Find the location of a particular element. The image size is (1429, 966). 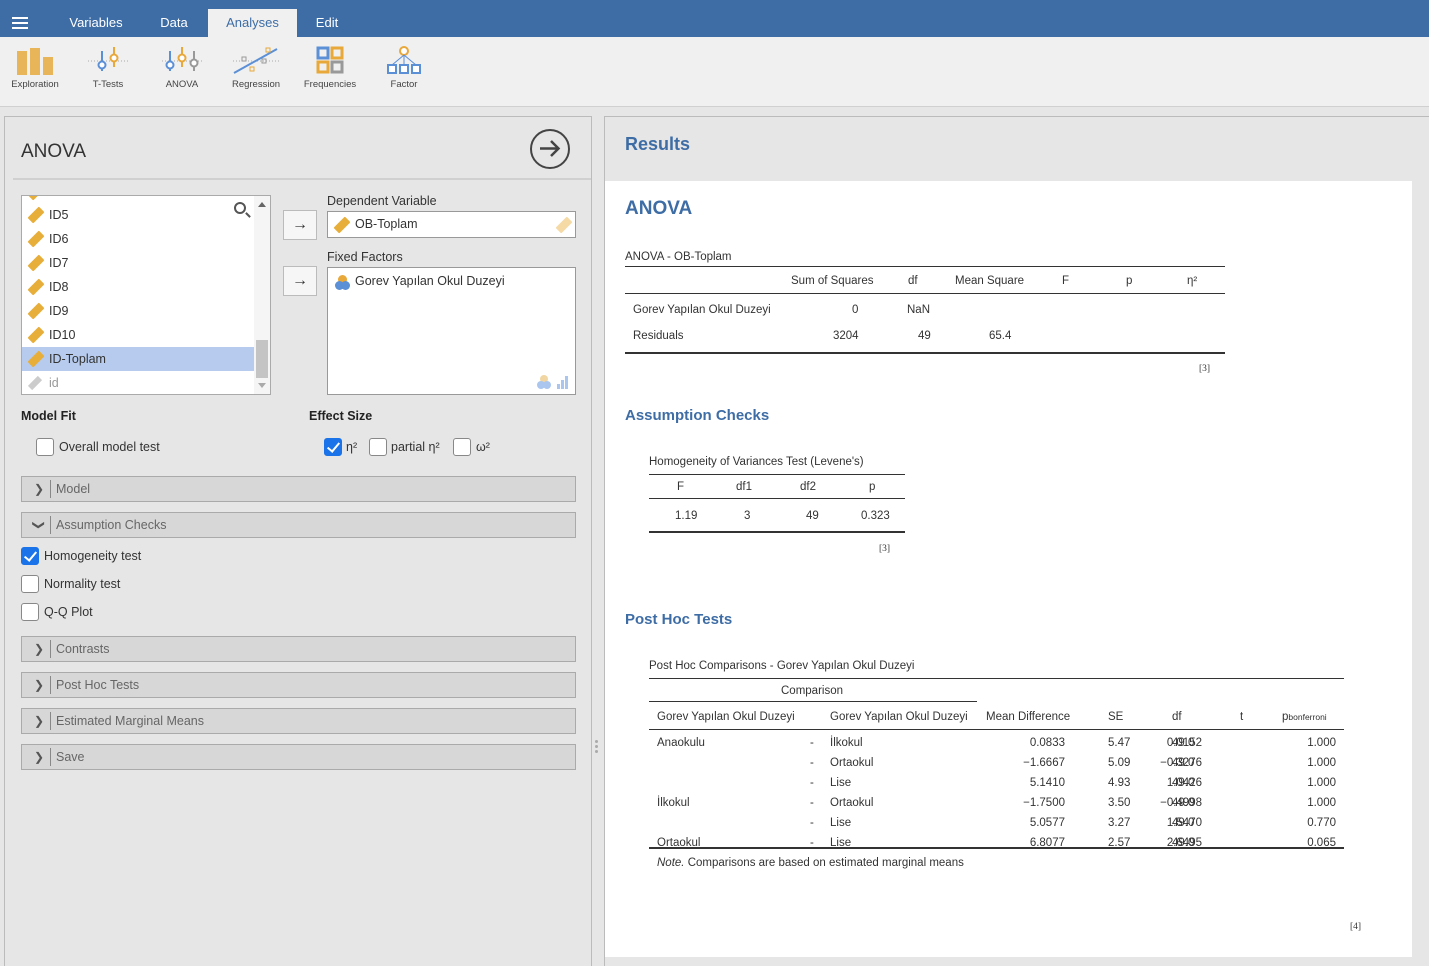

column-header: Gorev Yapılan Okul Duzeyi is located at coordinates (899, 717).